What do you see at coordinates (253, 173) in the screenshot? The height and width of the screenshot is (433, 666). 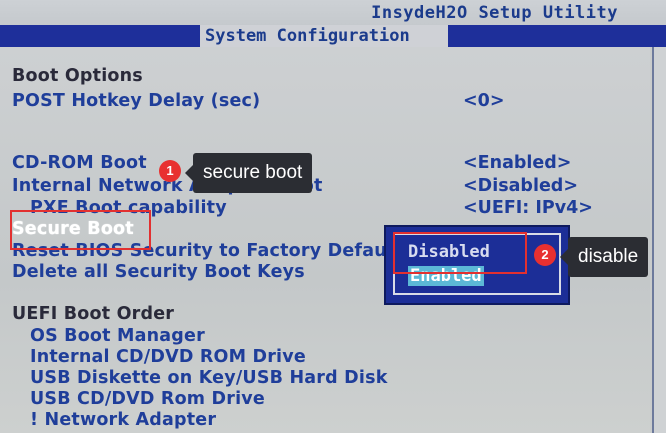 I see `step-1-tooltip: secure boot` at bounding box center [253, 173].